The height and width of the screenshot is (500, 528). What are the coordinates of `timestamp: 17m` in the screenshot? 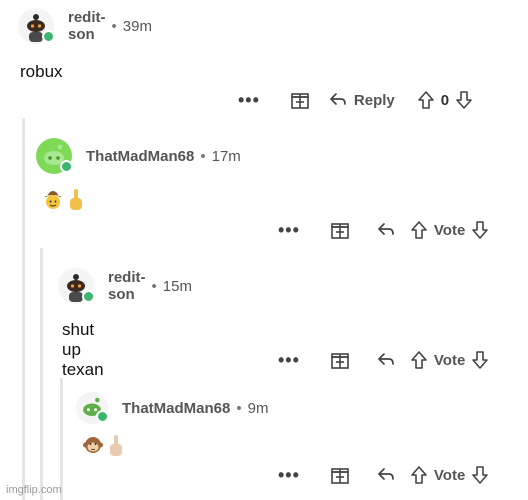 It's located at (226, 156).